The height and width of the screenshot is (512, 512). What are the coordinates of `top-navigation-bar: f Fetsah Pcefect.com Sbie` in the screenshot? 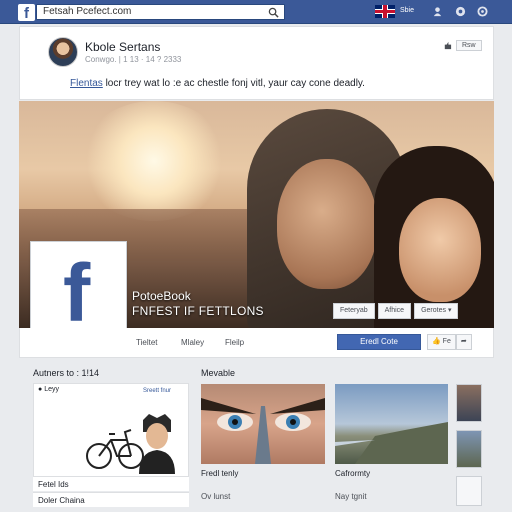 It's located at (256, 12).